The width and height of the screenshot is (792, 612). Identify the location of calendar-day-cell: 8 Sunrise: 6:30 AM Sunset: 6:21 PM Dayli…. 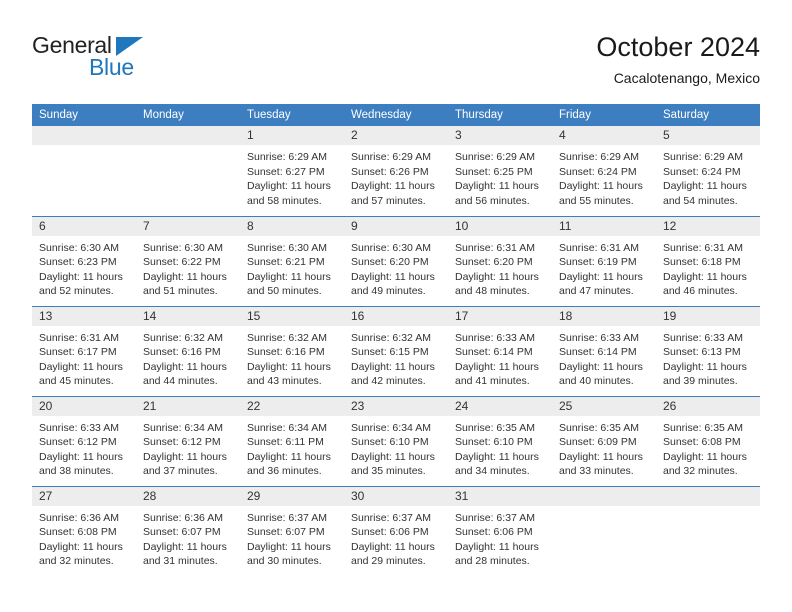
(292, 260).